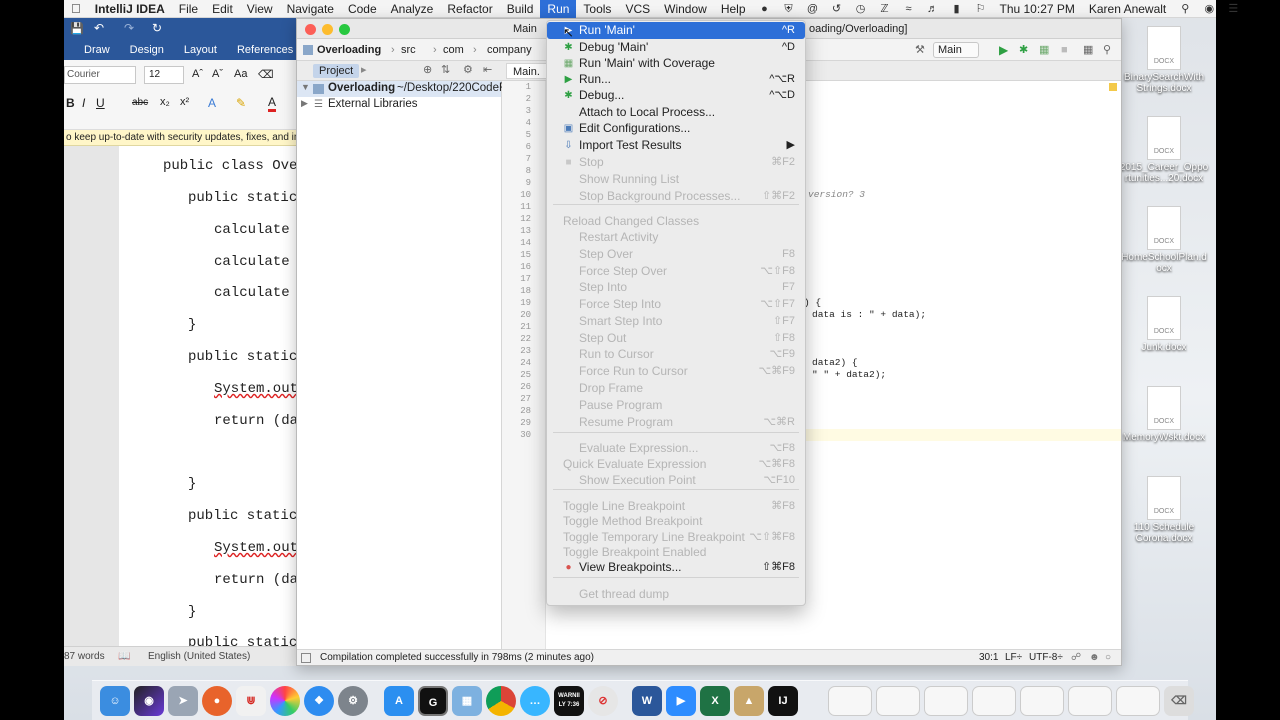  What do you see at coordinates (1044, 50) in the screenshot?
I see `coverage-icon: ▦` at bounding box center [1044, 50].